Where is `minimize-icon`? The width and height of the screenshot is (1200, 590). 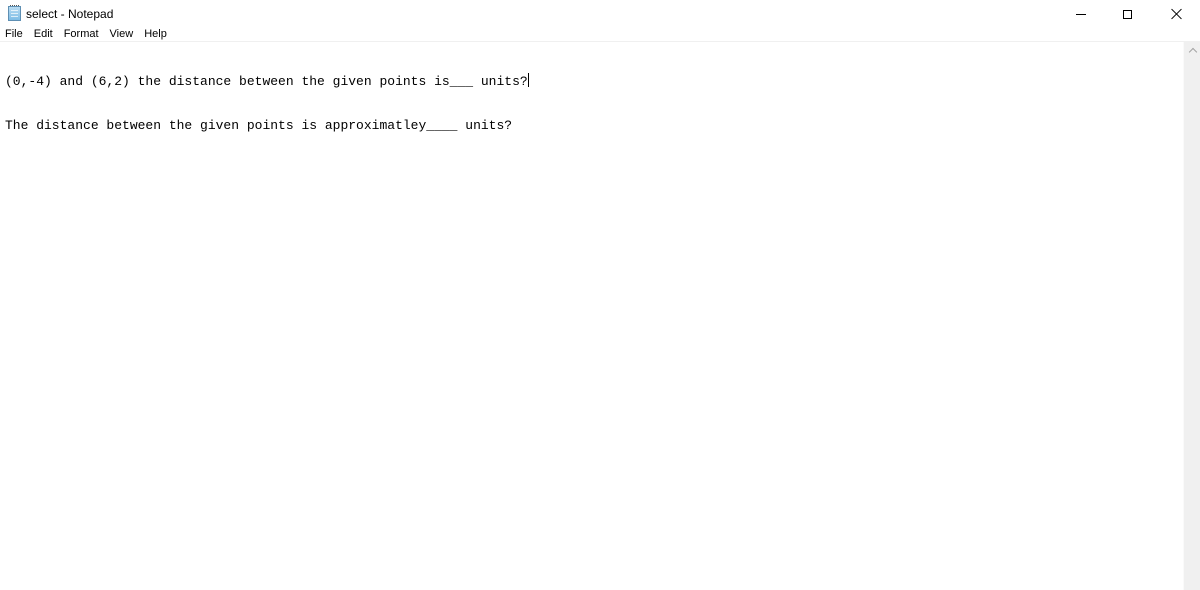 minimize-icon is located at coordinates (1081, 14).